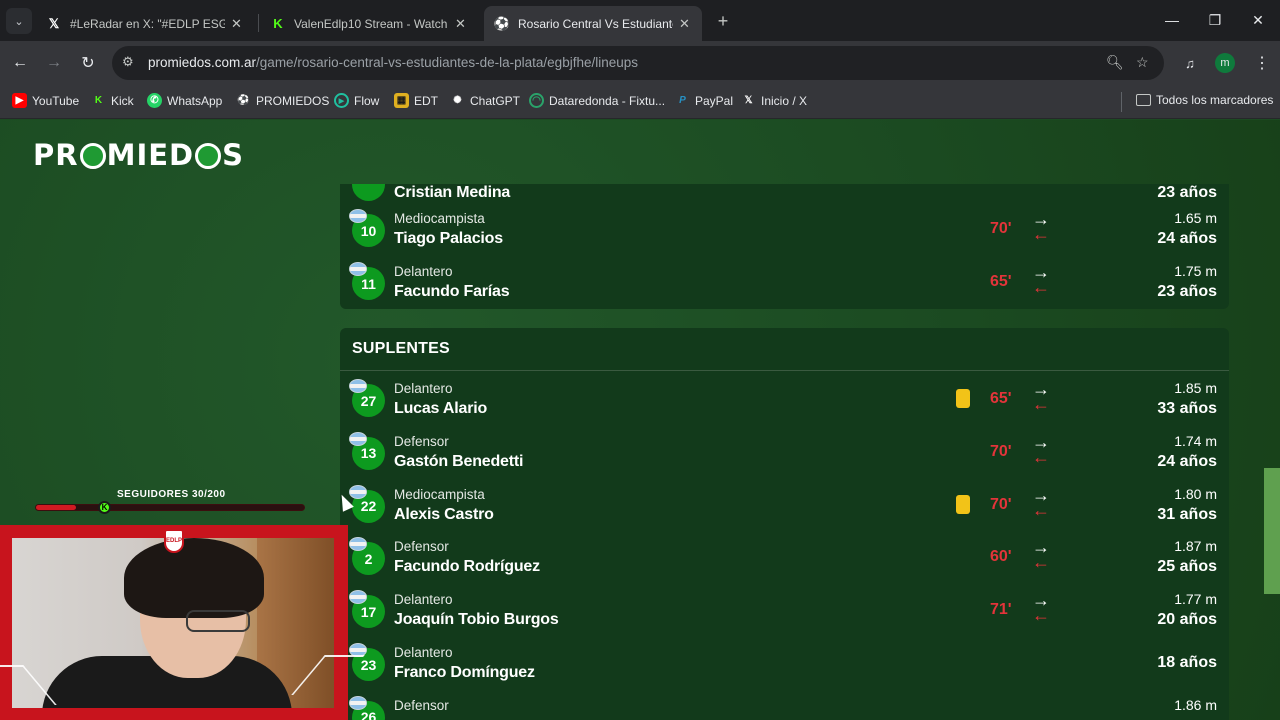  What do you see at coordinates (56, 100) in the screenshot?
I see `bookmark-label: YouTube` at bounding box center [56, 100].